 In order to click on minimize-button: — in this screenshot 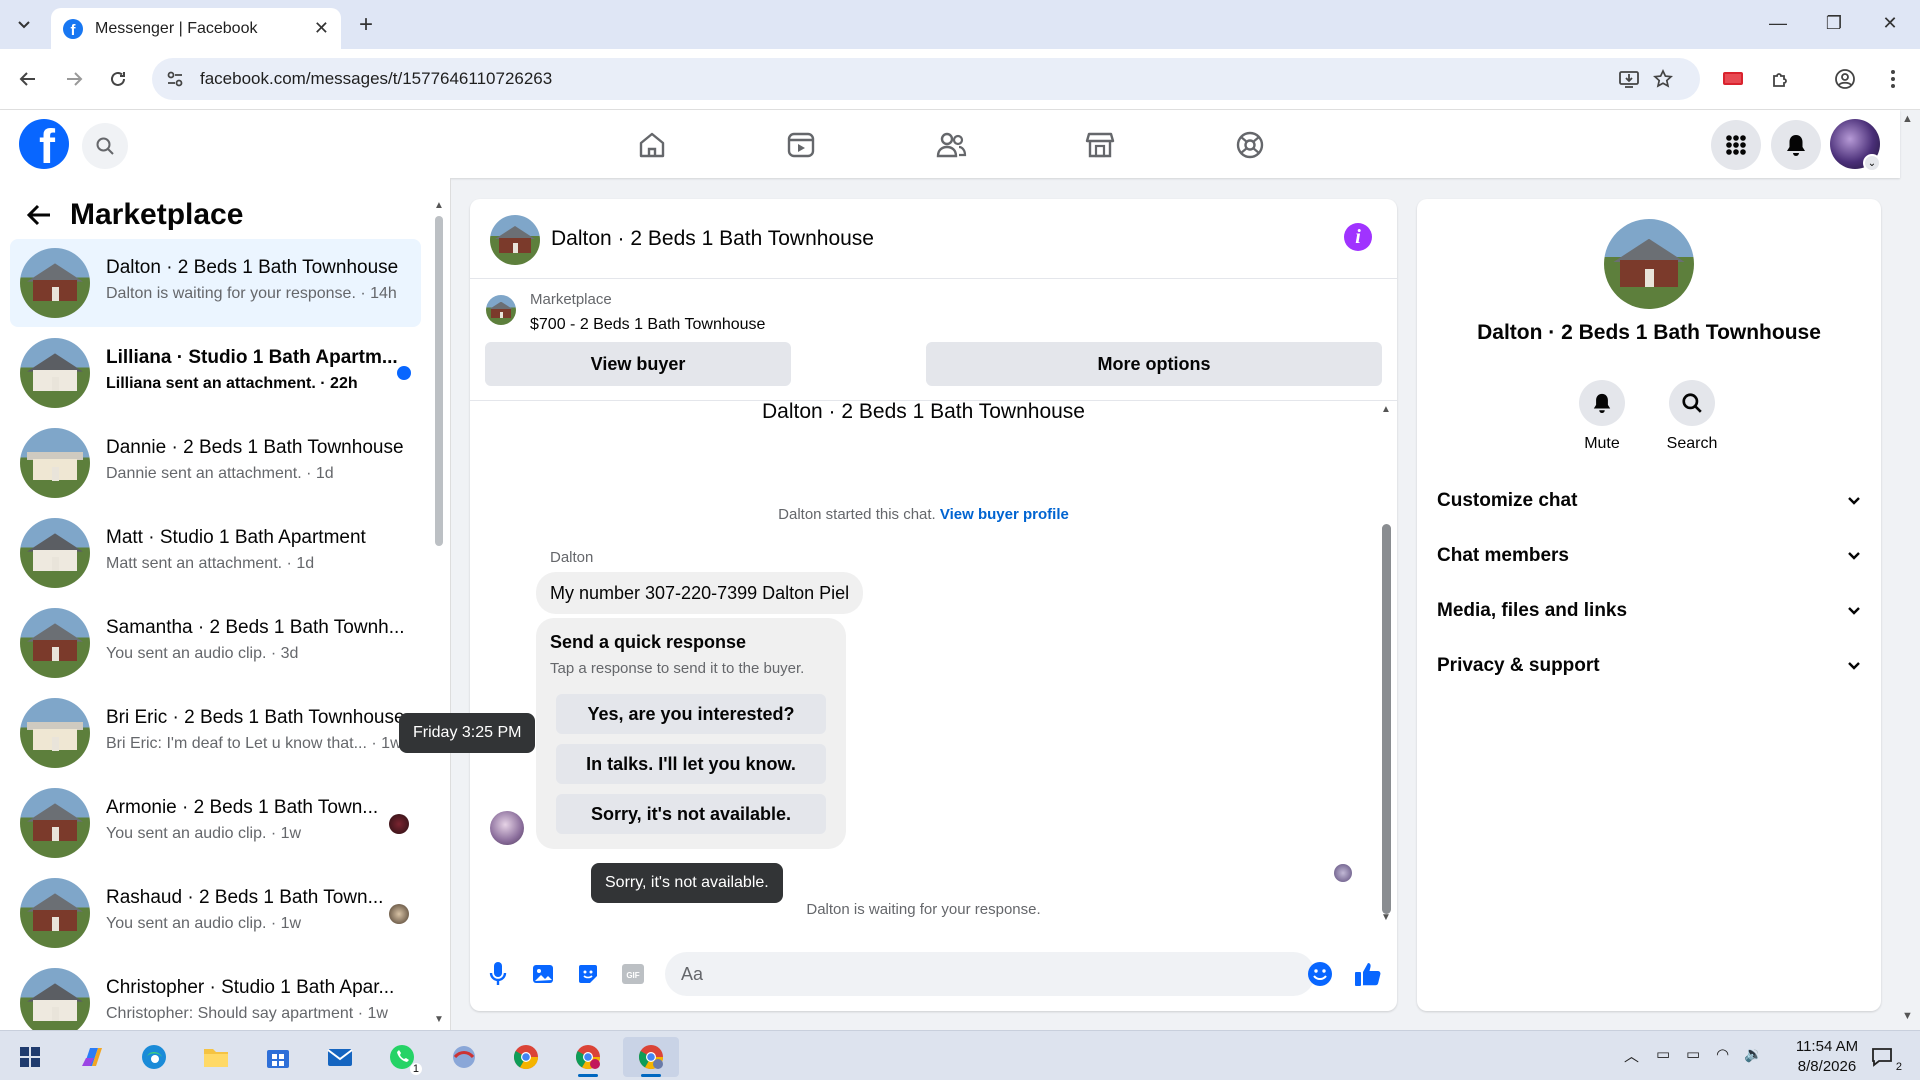, I will do `click(1778, 23)`.